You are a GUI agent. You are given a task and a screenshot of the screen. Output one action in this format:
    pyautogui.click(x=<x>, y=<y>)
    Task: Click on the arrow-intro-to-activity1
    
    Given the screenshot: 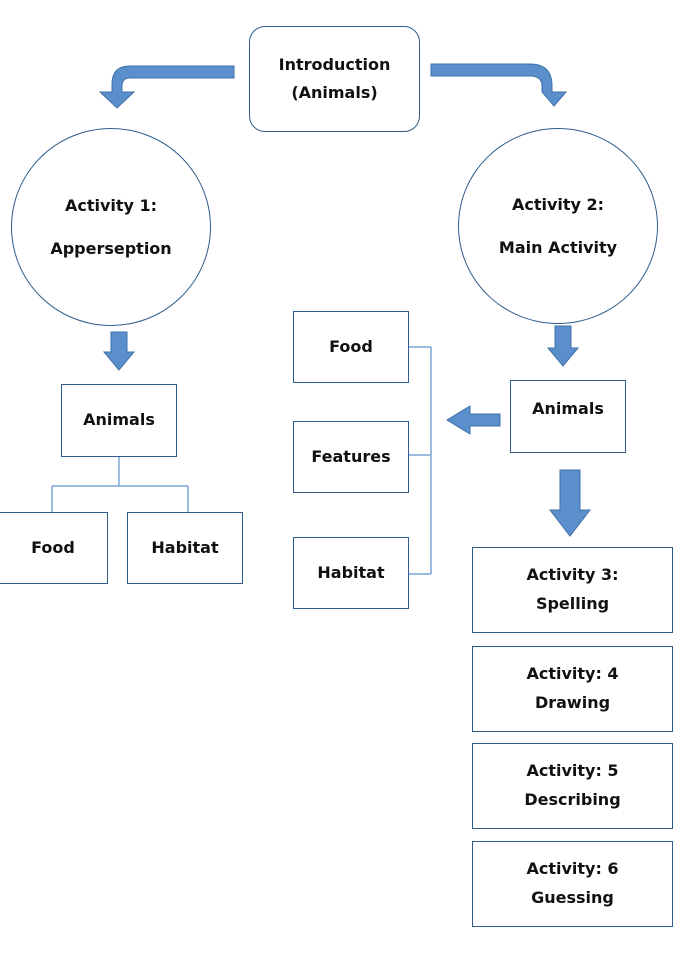 What is the action you would take?
    pyautogui.click(x=166, y=87)
    